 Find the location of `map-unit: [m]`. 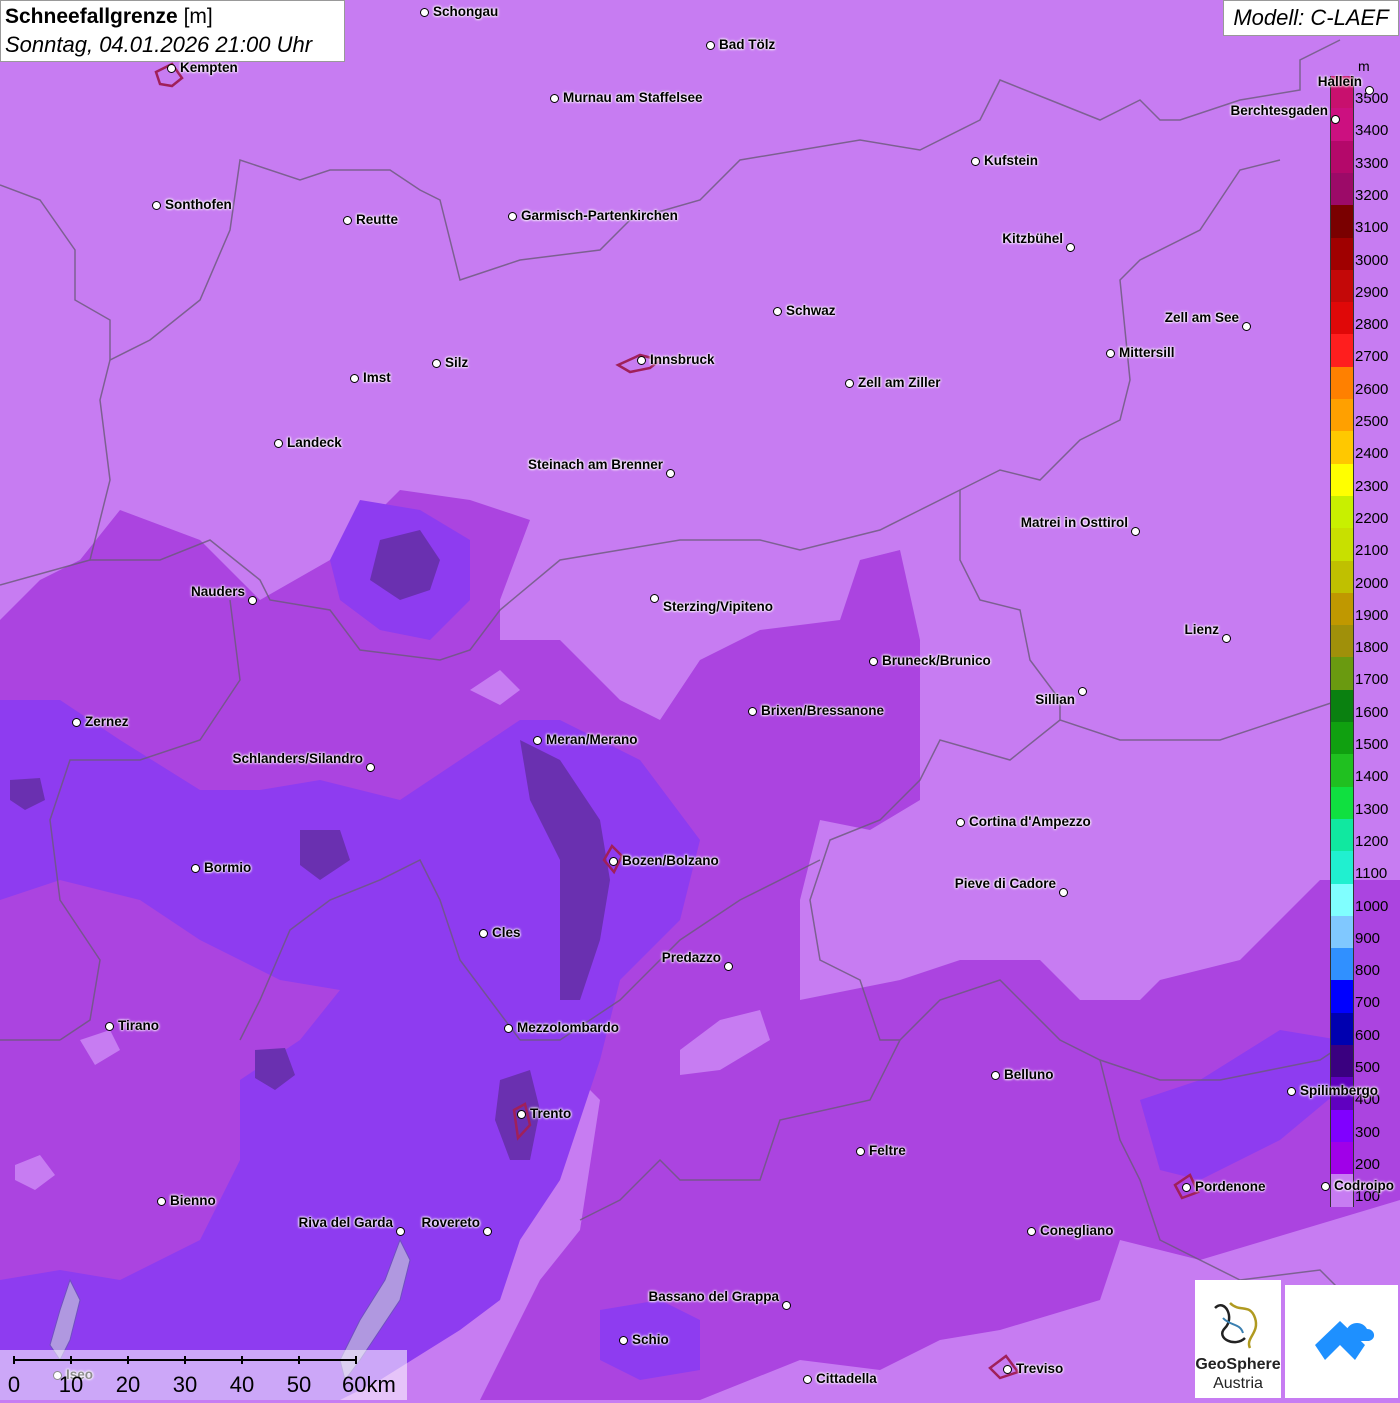

map-unit: [m] is located at coordinates (198, 16).